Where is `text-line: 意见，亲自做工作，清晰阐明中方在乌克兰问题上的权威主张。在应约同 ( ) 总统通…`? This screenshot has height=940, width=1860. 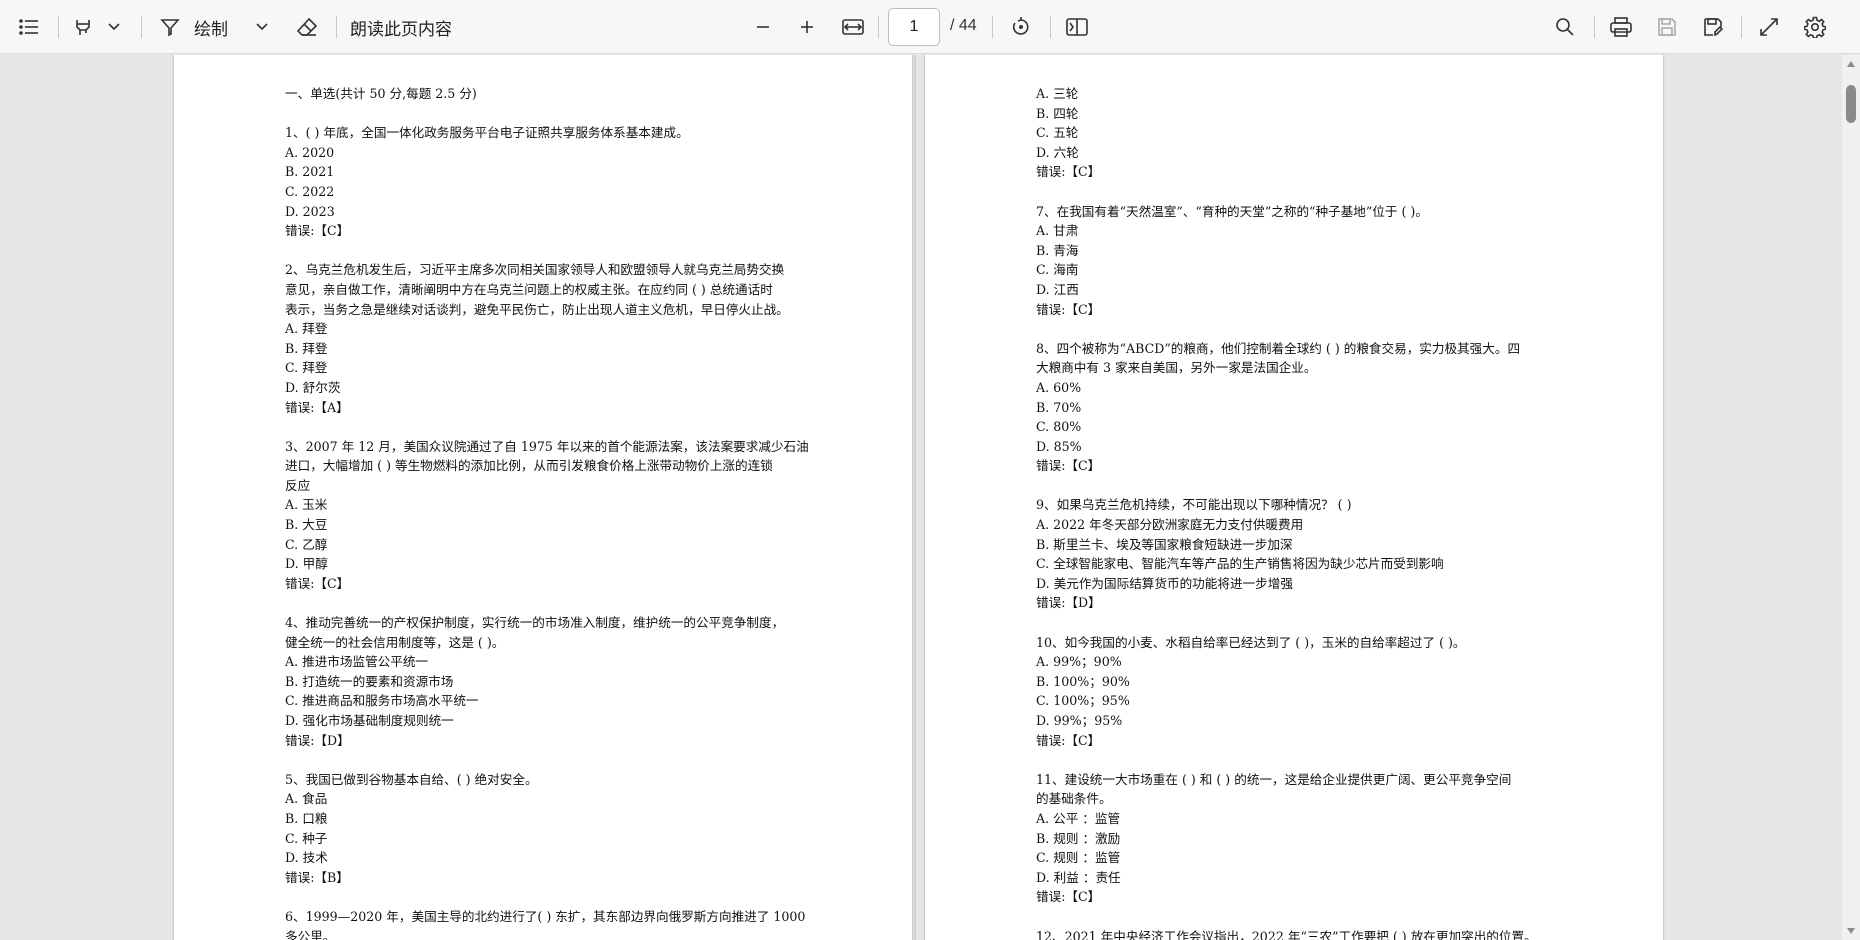
text-line: 意见，亲自做工作，清晰阐明中方在乌克兰问题上的权威主张。在应约同 ( ) 总统通… is located at coordinates (529, 289).